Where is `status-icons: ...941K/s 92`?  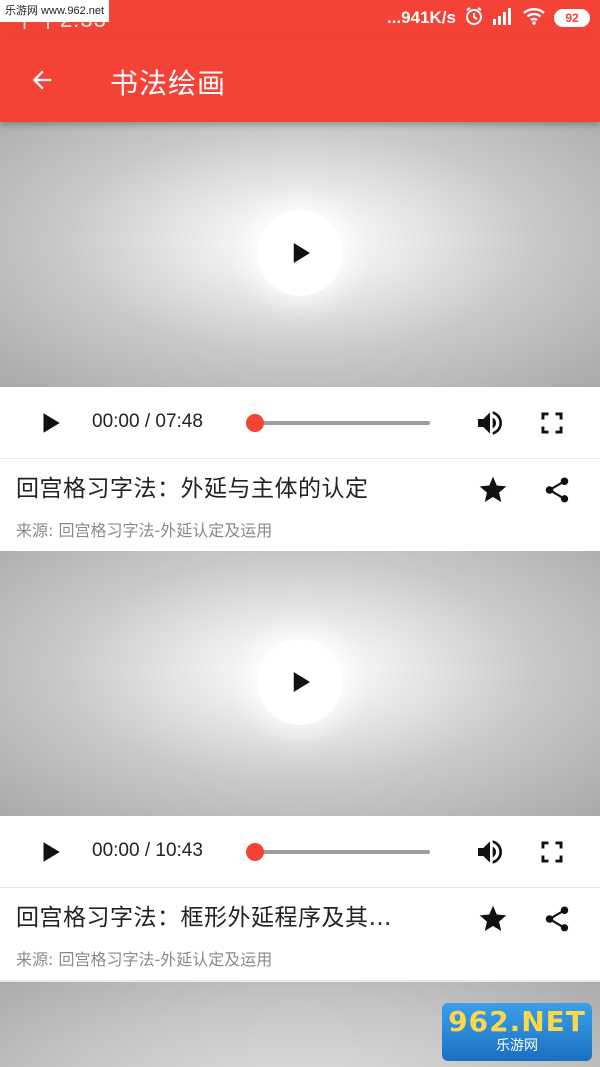 status-icons: ...941K/s 92 is located at coordinates (488, 18).